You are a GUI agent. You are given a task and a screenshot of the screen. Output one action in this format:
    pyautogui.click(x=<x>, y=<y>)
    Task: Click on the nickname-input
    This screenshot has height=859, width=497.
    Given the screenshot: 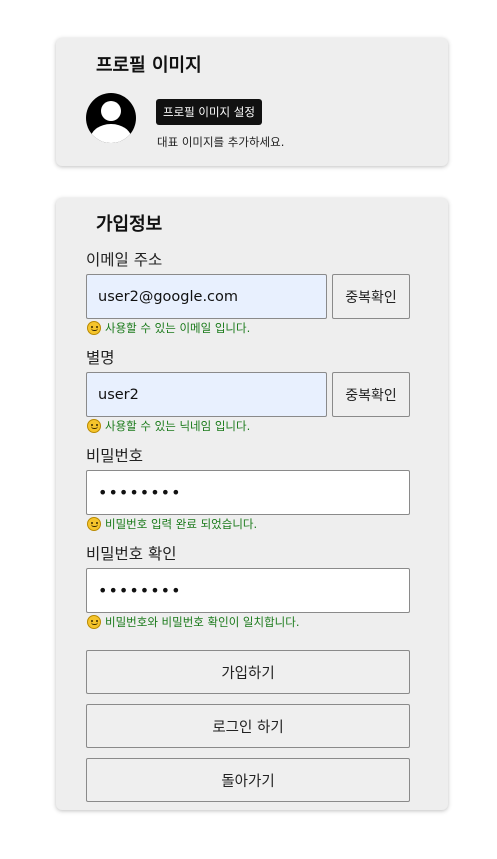 What is the action you would take?
    pyautogui.click(x=206, y=394)
    